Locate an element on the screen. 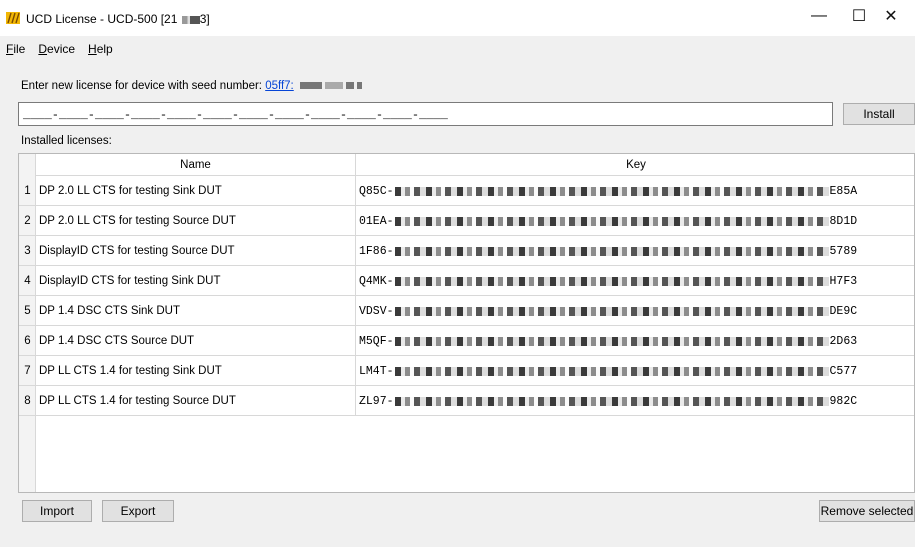 This screenshot has width=915, height=547. row-number: 7 is located at coordinates (27, 371).